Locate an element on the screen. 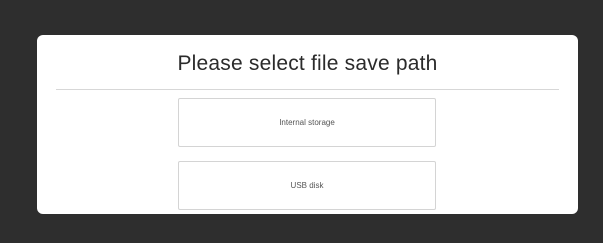 This screenshot has width=603, height=243. title-divider is located at coordinates (307, 89).